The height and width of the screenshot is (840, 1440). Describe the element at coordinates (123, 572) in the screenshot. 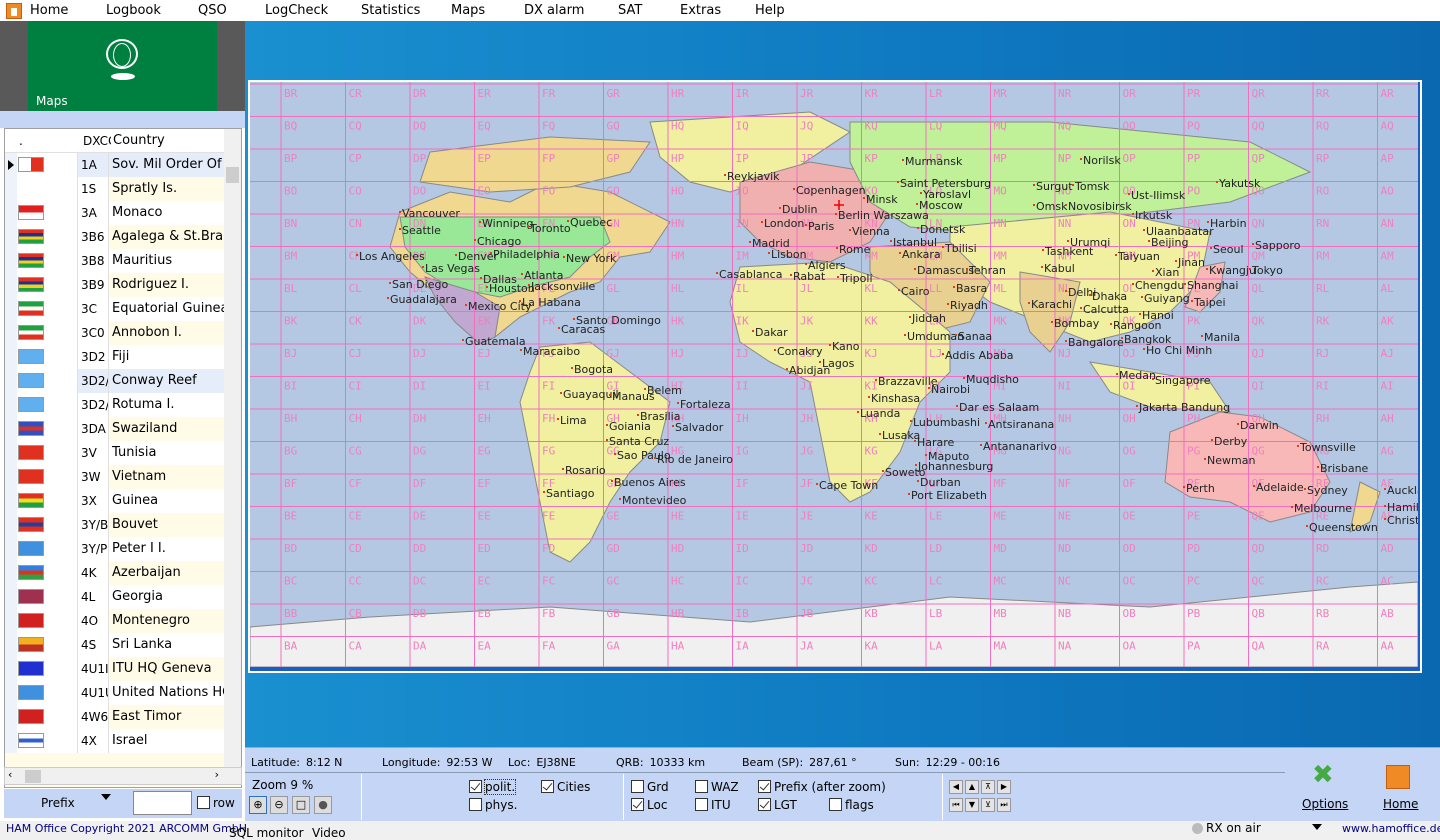

I see `table-row: 4K Azerbaijan` at that location.